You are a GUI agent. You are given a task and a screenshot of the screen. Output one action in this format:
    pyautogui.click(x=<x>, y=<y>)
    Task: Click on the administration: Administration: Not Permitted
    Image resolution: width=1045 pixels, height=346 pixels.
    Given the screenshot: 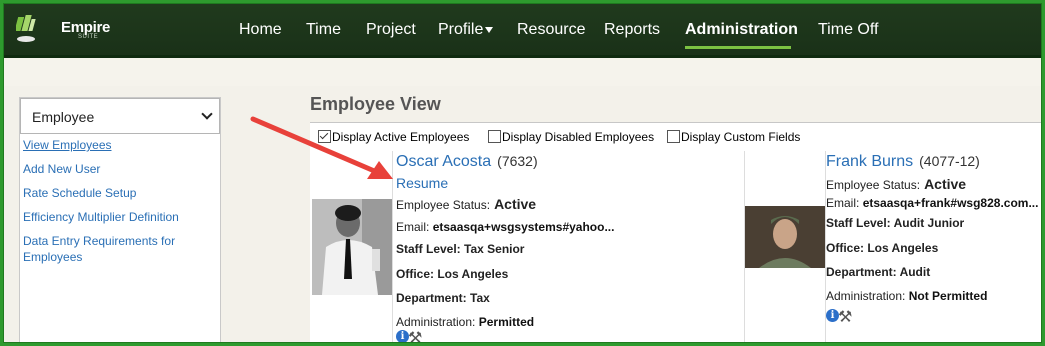 What is the action you would take?
    pyautogui.click(x=906, y=296)
    